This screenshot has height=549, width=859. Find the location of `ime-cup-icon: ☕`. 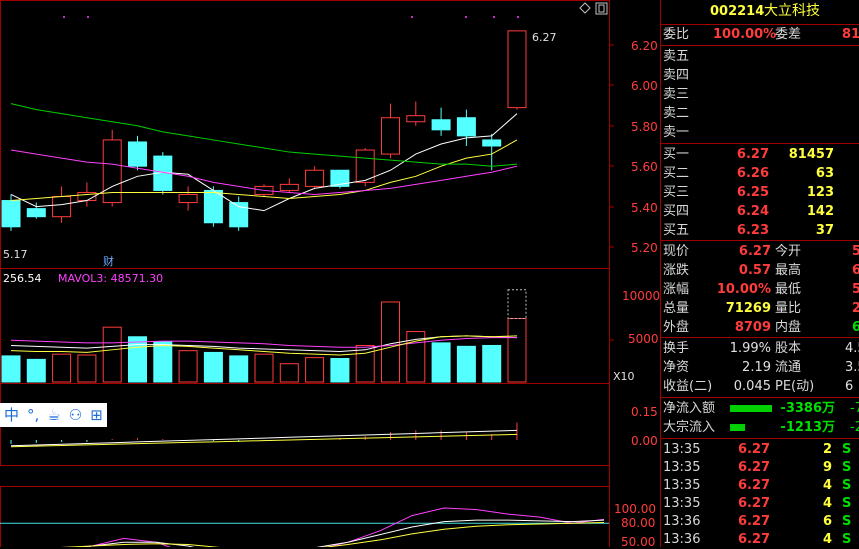

ime-cup-icon: ☕ is located at coordinates (53, 415).